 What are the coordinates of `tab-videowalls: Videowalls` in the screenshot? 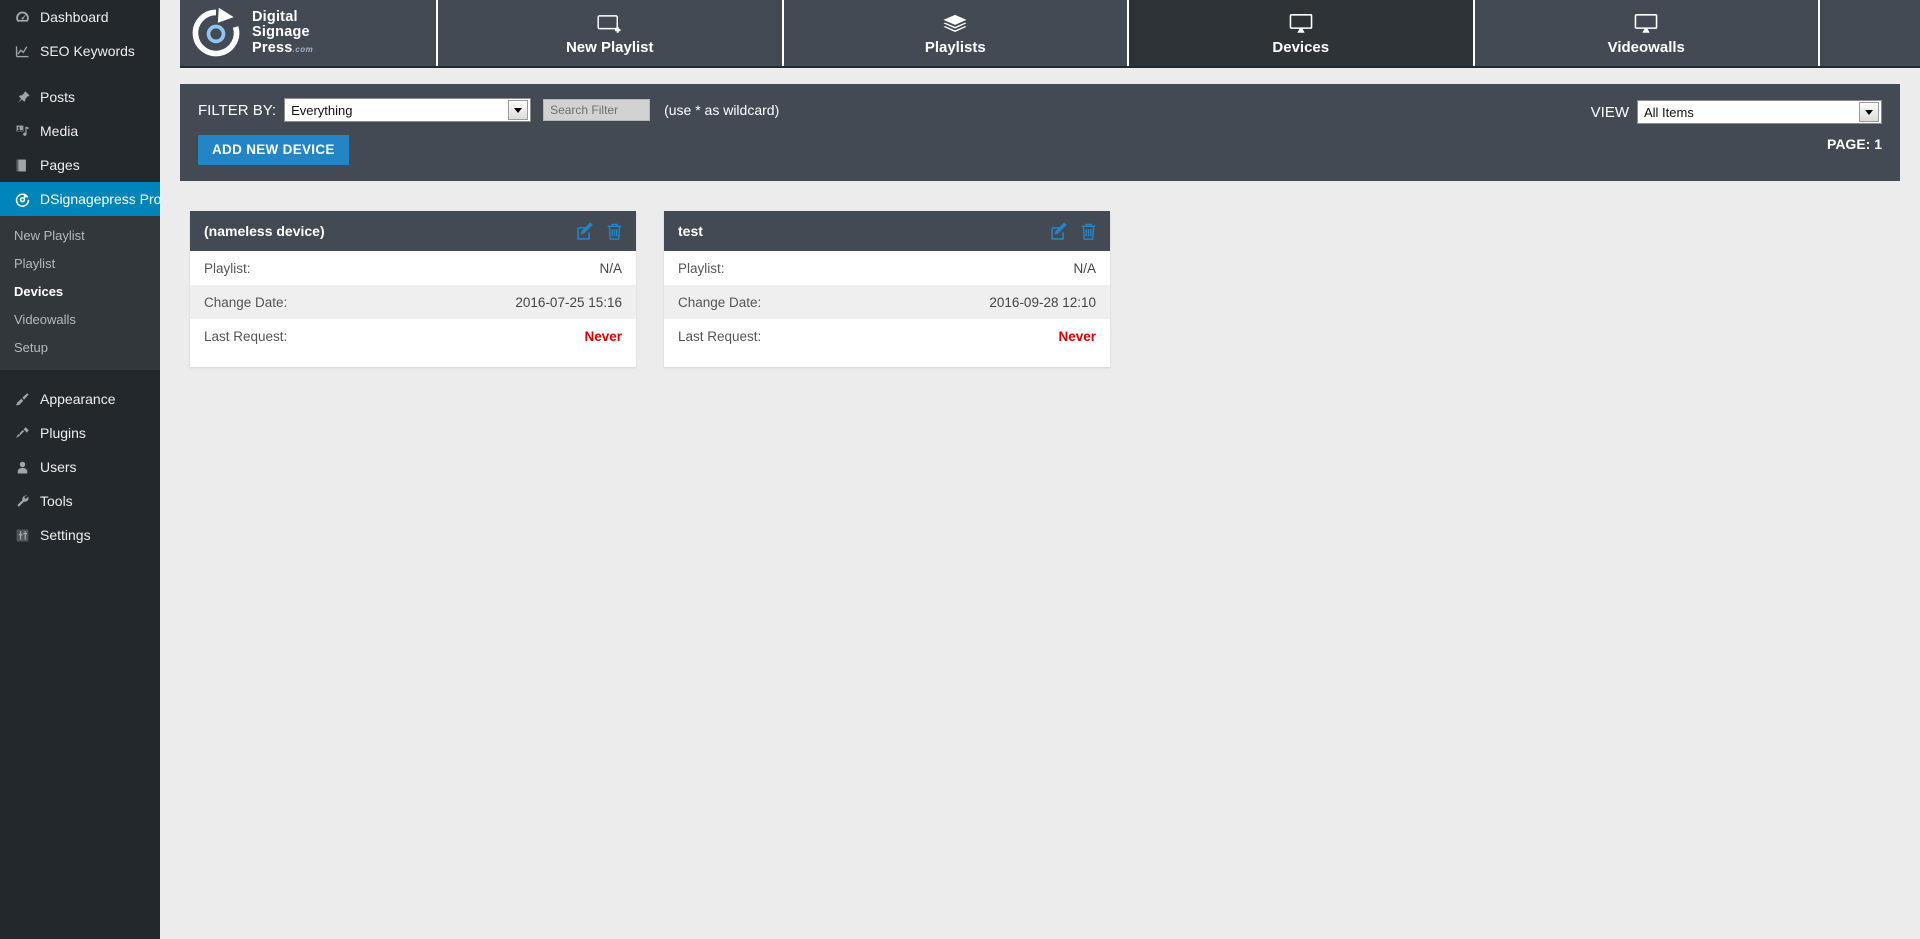 It's located at (1647, 33).